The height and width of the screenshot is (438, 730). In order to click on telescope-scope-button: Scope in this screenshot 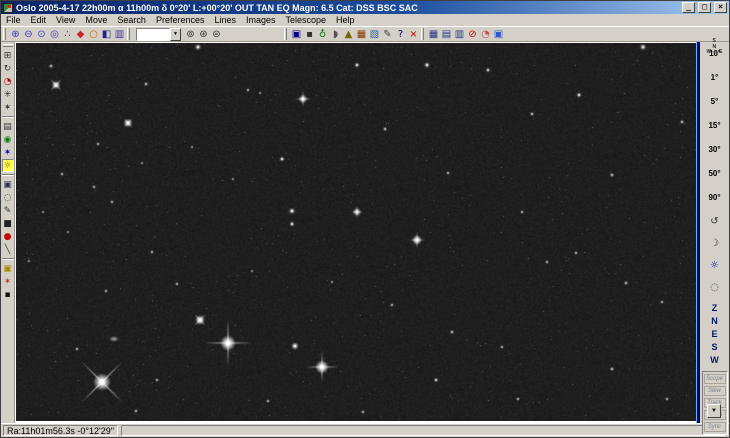, I will do `click(714, 379)`.